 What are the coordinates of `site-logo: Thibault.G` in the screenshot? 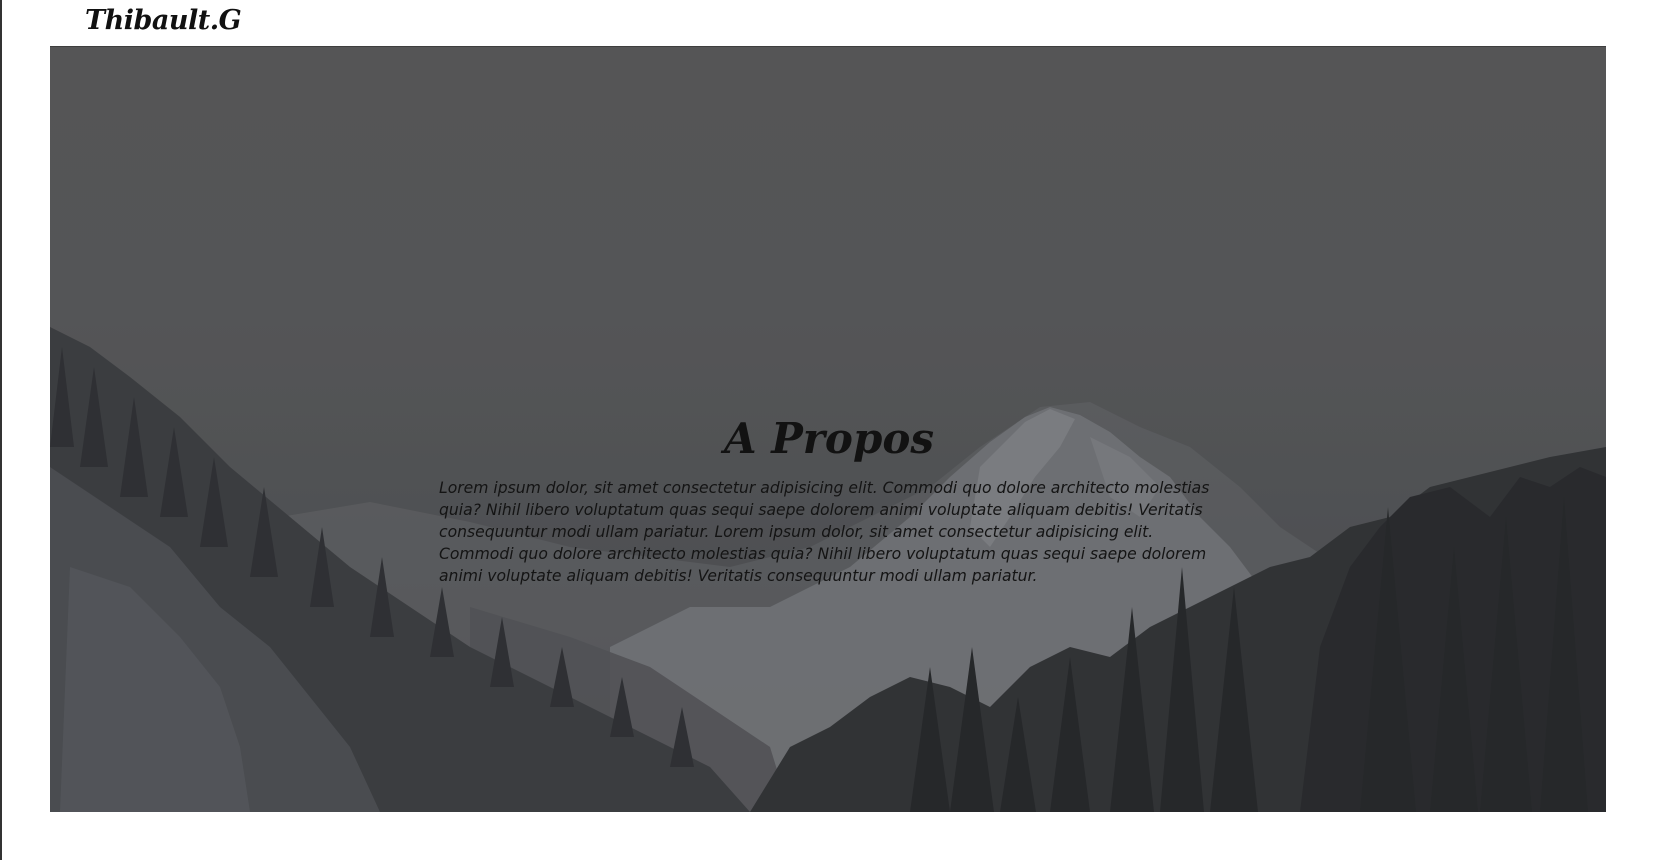 It's located at (163, 21).